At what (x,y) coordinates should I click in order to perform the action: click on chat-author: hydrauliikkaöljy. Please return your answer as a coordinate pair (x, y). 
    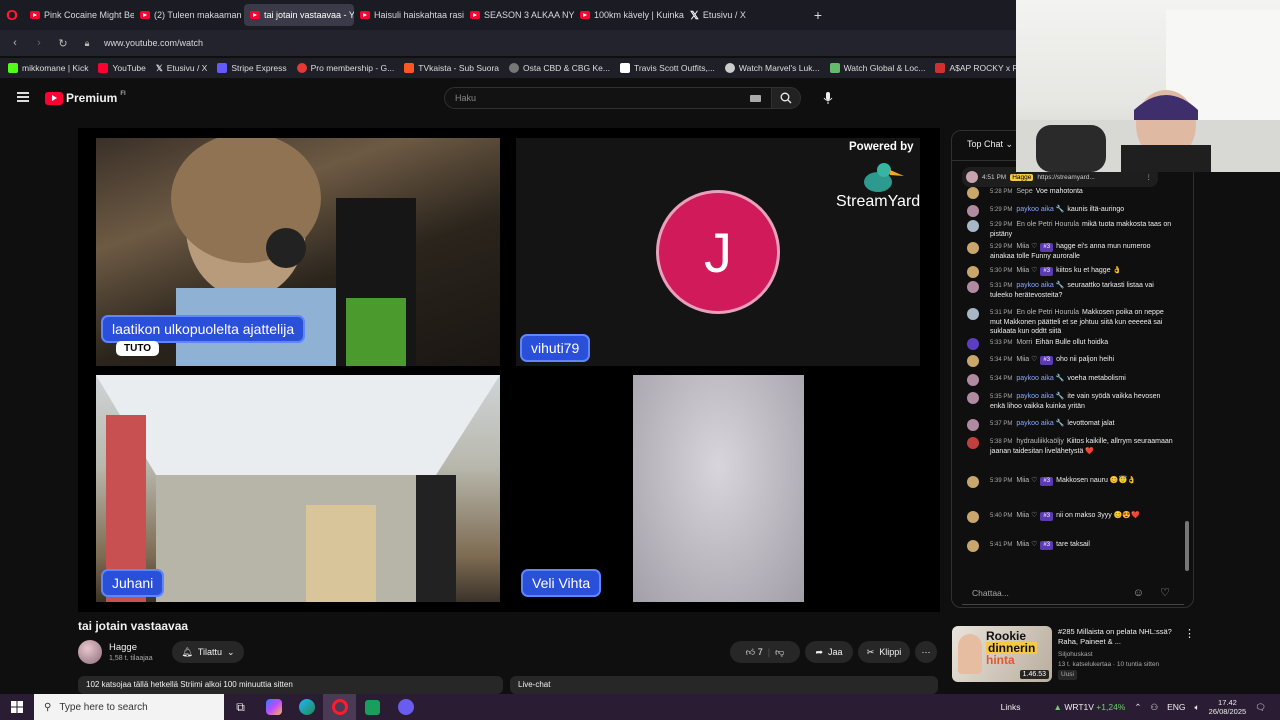
    Looking at the image, I should click on (1039, 441).